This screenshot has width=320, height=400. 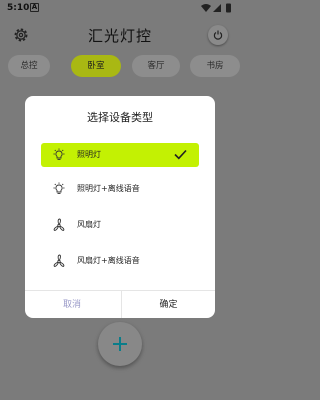 What do you see at coordinates (108, 188) in the screenshot?
I see `option-label: 照明灯+离线语音` at bounding box center [108, 188].